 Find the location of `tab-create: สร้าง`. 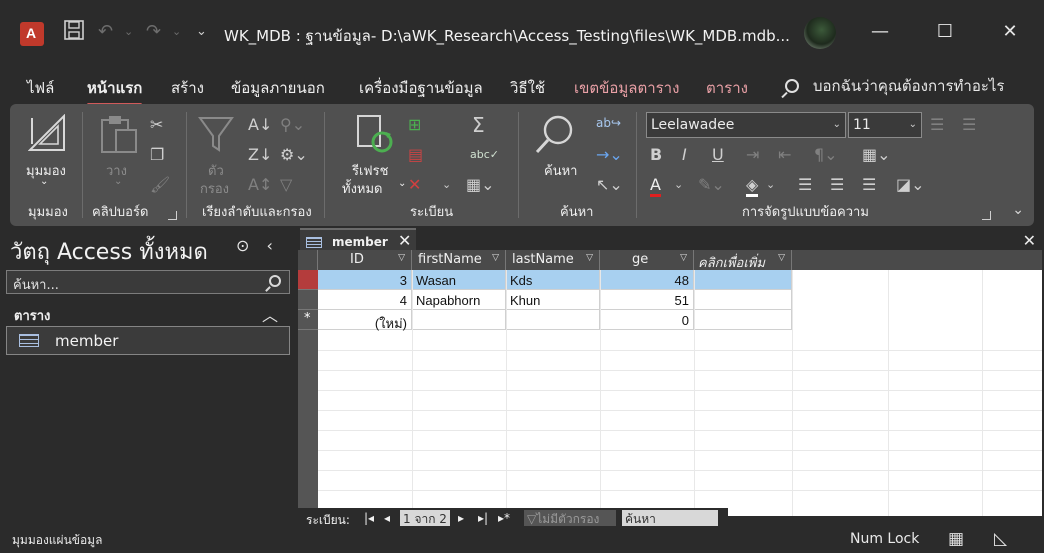

tab-create: สร้าง is located at coordinates (187, 88).